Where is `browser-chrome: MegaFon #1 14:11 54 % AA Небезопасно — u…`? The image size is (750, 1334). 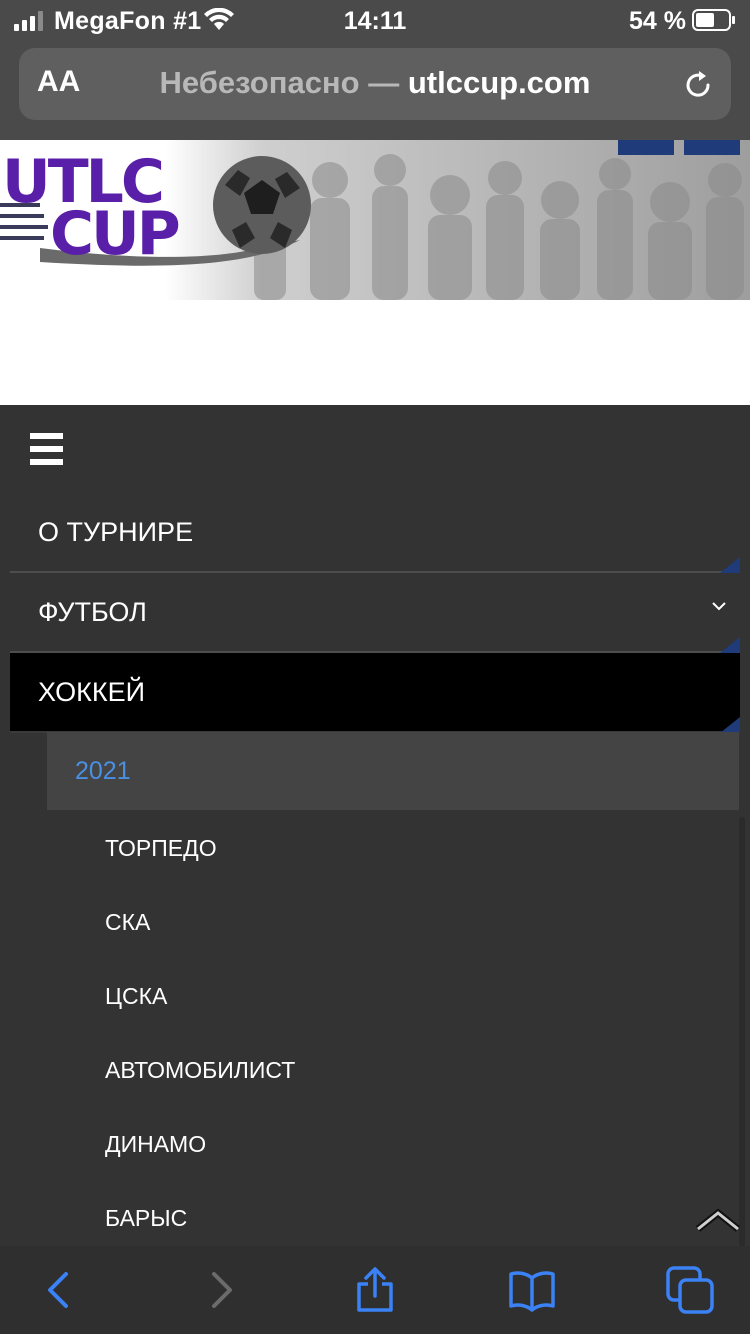 browser-chrome: MegaFon #1 14:11 54 % AA Небезопасно — u… is located at coordinates (375, 70).